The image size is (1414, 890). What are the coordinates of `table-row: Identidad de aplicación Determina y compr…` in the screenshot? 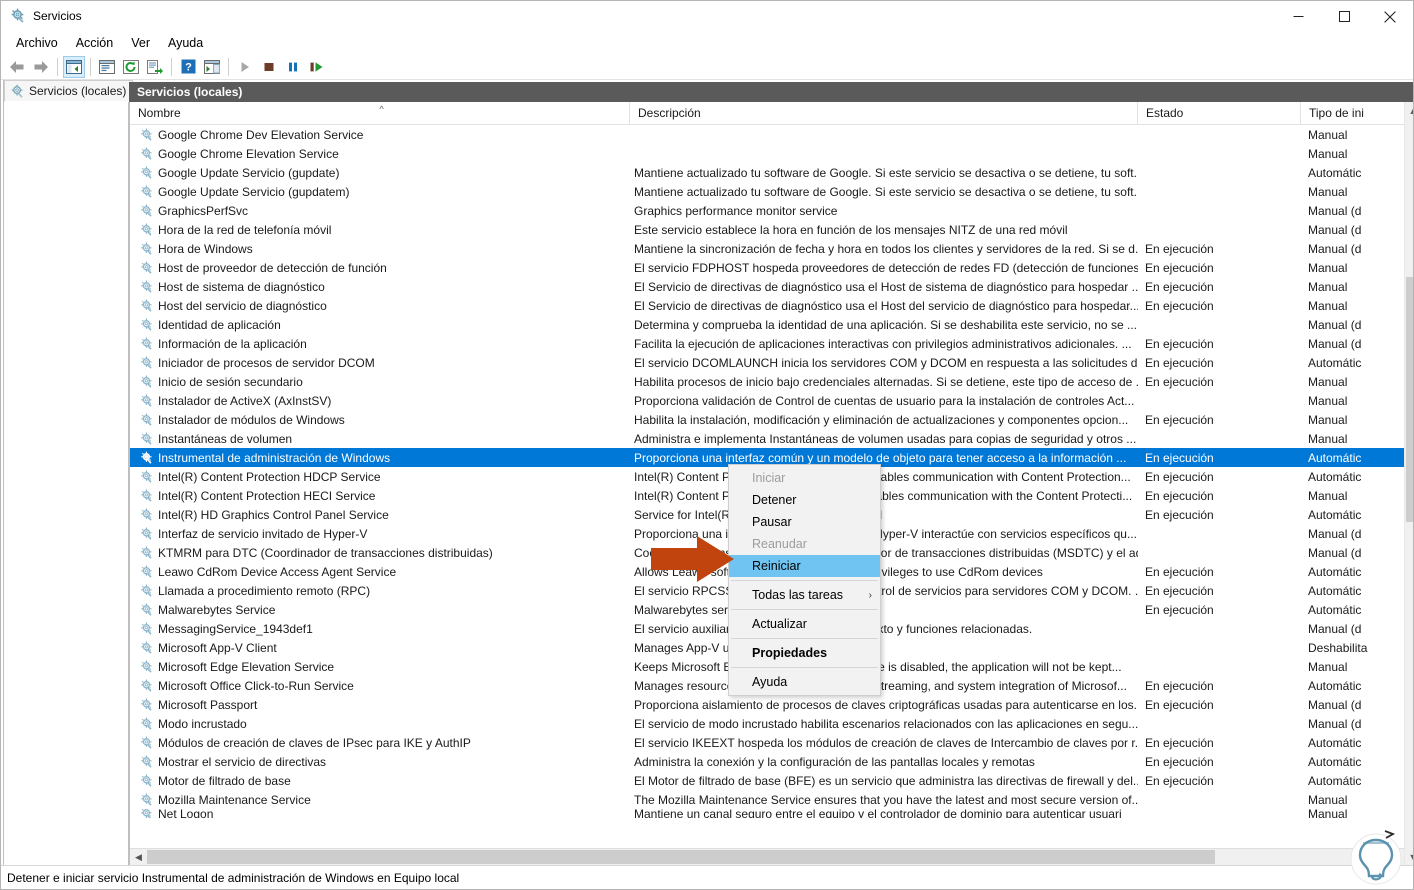 It's located at (771, 324).